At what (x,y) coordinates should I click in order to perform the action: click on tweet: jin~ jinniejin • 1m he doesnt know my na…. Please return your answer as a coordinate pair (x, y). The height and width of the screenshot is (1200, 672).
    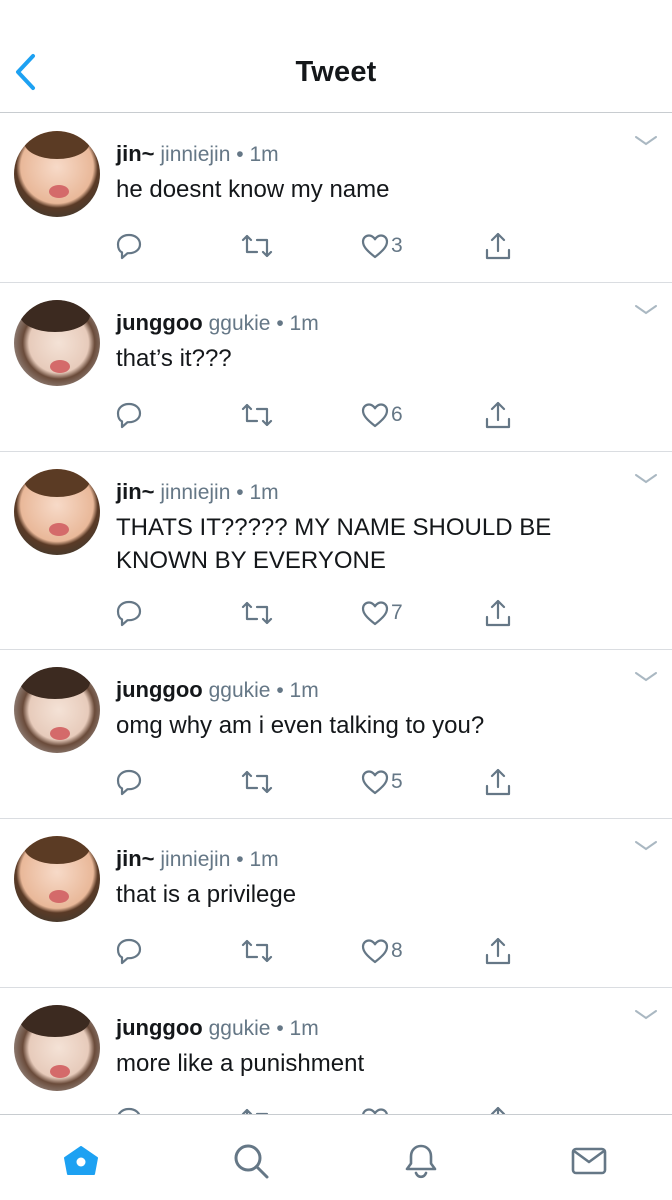
    Looking at the image, I should click on (336, 198).